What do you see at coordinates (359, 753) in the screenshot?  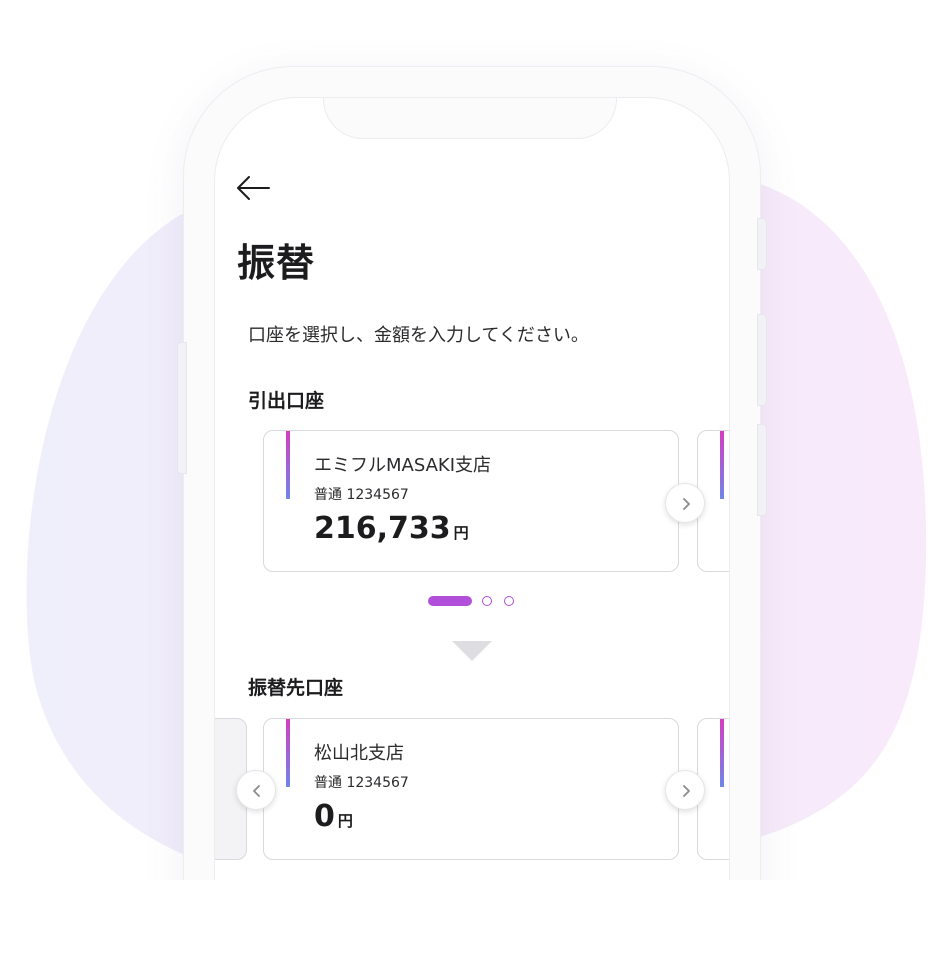 I see `branch-name: 松山北支店` at bounding box center [359, 753].